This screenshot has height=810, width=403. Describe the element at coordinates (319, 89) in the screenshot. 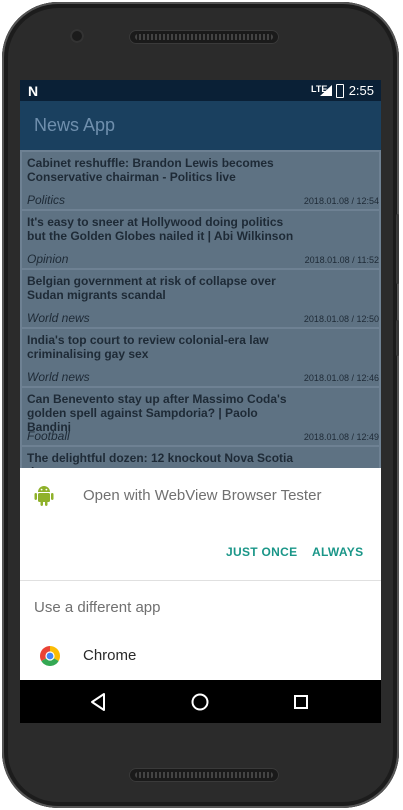

I see `lte-label: LTE` at that location.